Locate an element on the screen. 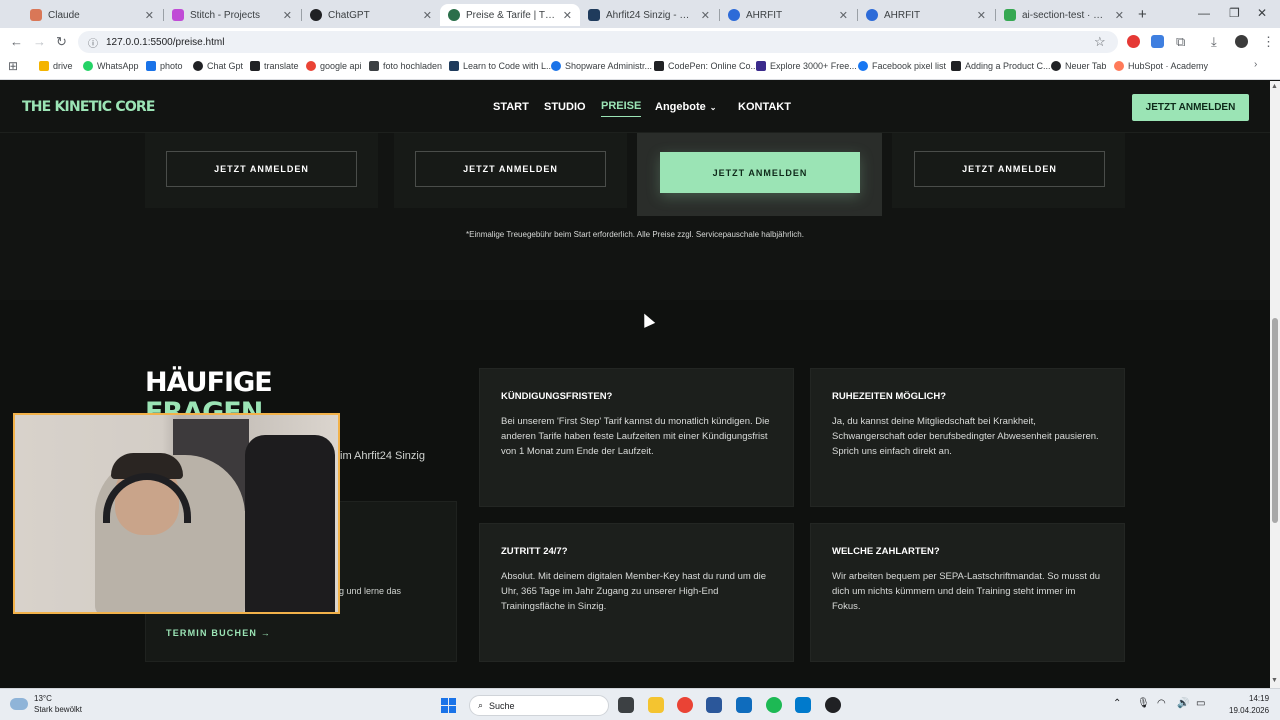 The width and height of the screenshot is (1280, 720). download-icon: ⤓ is located at coordinates (1214, 42).